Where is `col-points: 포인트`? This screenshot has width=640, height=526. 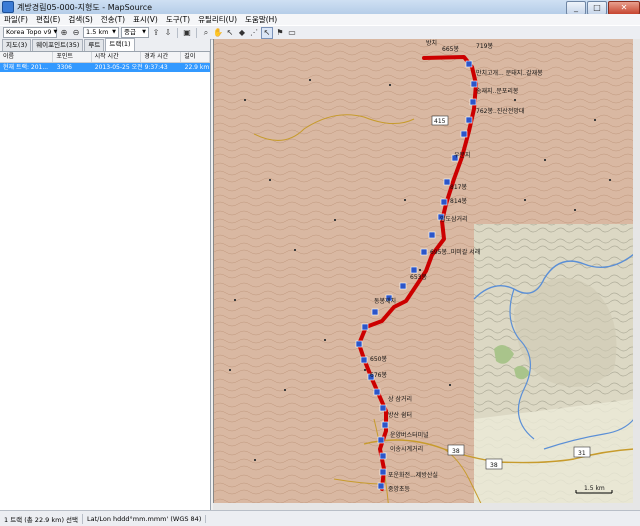
col-points: 포인트 is located at coordinates (72, 57).